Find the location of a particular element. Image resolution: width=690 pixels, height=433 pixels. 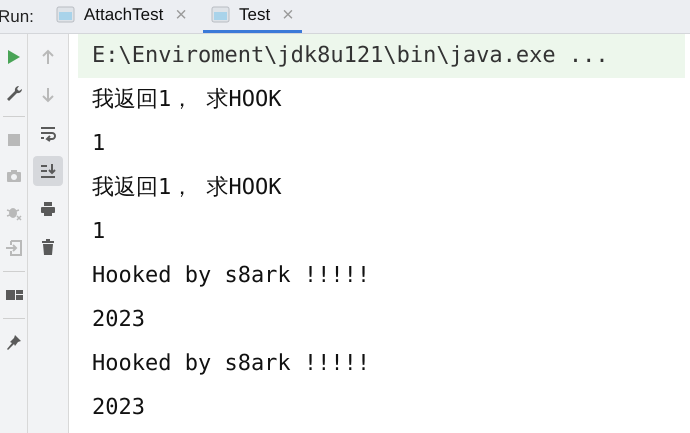

run-tab: AttachTest × is located at coordinates (121, 16).